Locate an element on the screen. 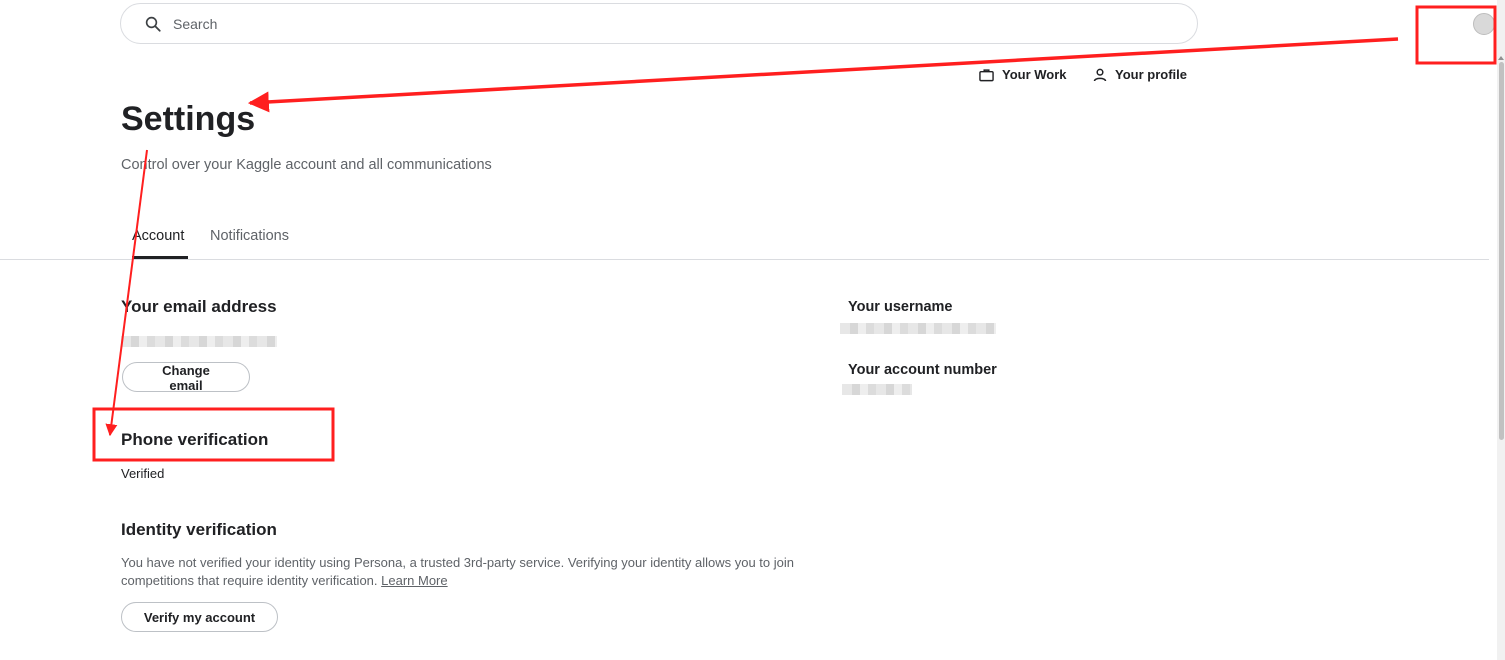 This screenshot has height=660, width=1505. account-number-redacted is located at coordinates (877, 389).